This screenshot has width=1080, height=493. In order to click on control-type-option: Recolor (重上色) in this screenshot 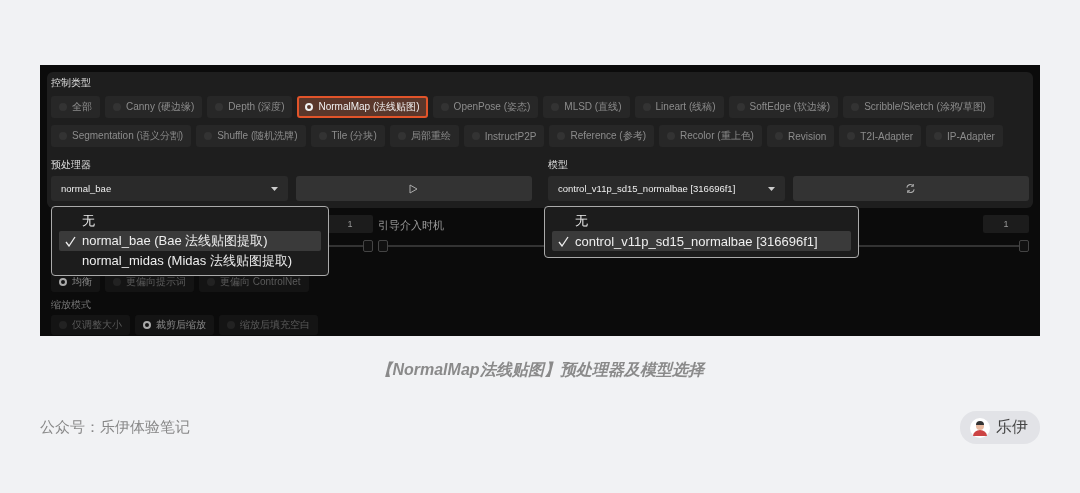, I will do `click(710, 136)`.